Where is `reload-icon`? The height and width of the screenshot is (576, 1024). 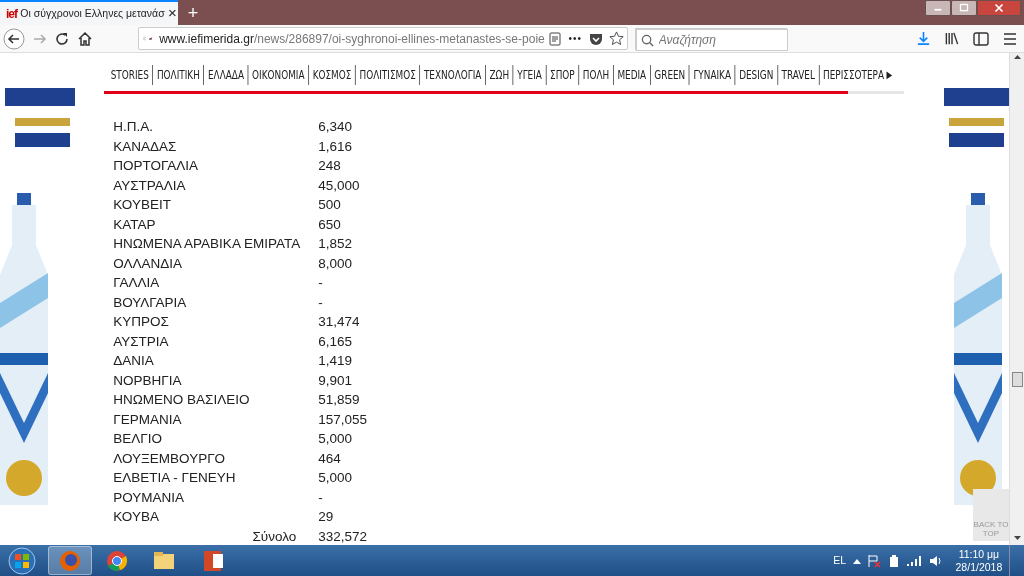
reload-icon is located at coordinates (62, 38).